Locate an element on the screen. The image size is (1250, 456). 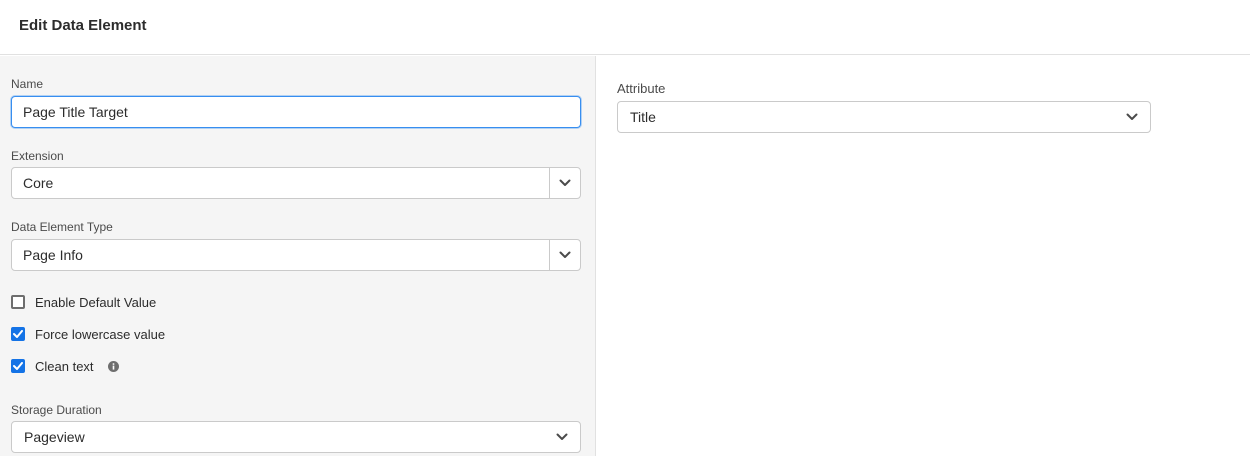
attribute-value: Title is located at coordinates (643, 117).